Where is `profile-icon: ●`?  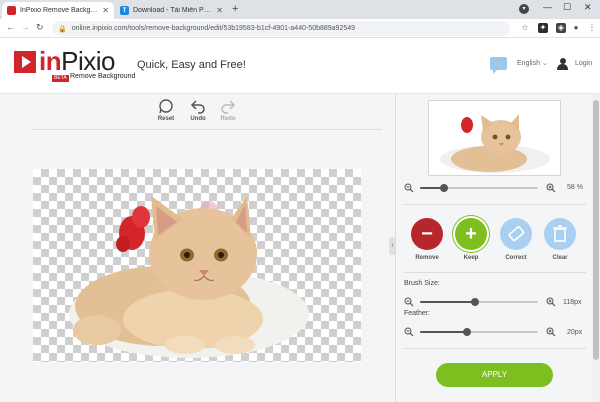 profile-icon: ● is located at coordinates (576, 28).